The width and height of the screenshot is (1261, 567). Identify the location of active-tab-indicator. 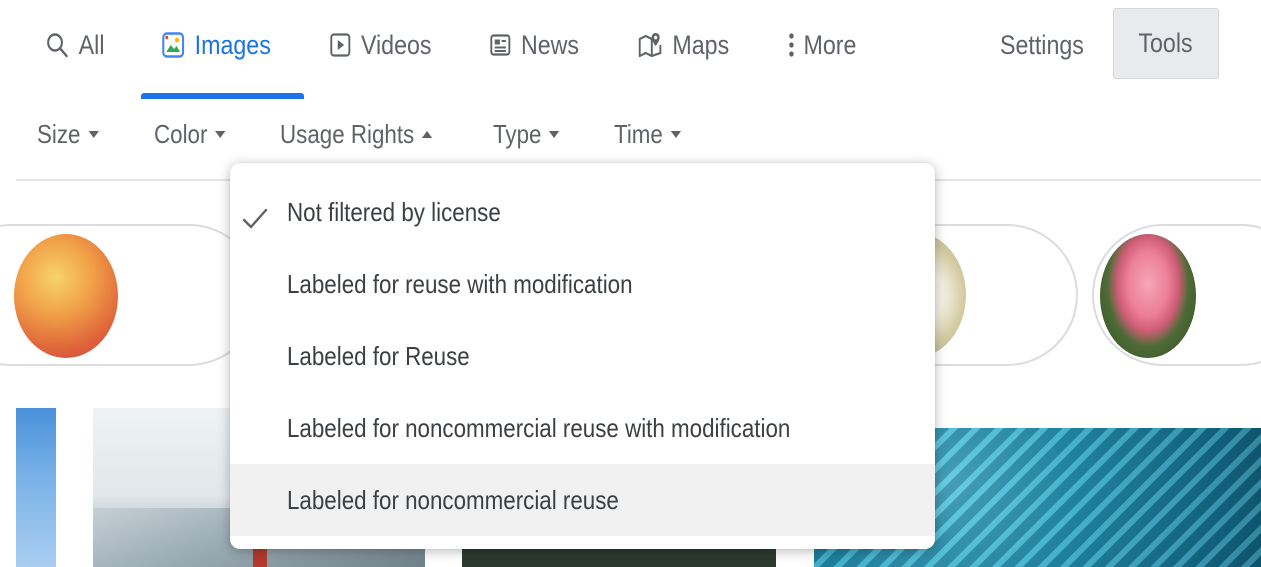
(222, 96).